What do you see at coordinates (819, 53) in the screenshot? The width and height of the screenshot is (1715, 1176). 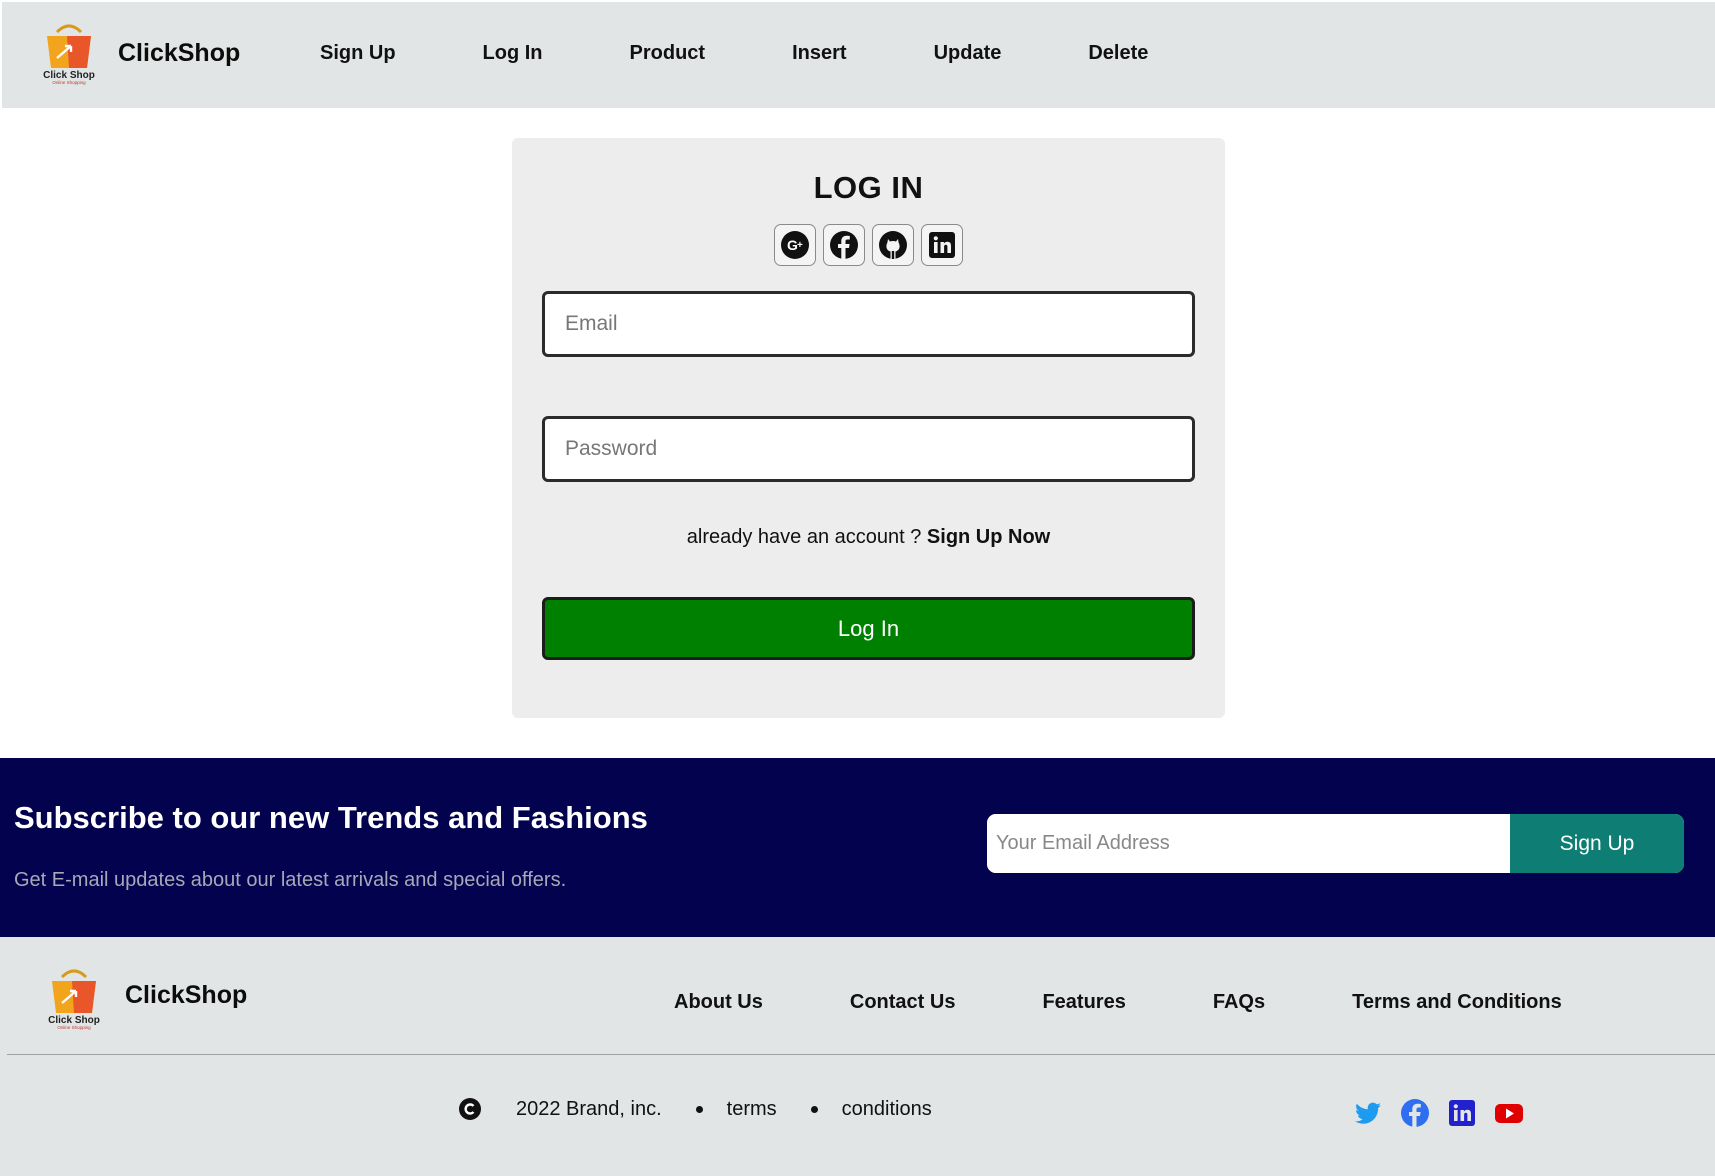 I see `nav-link-insert: Insert` at bounding box center [819, 53].